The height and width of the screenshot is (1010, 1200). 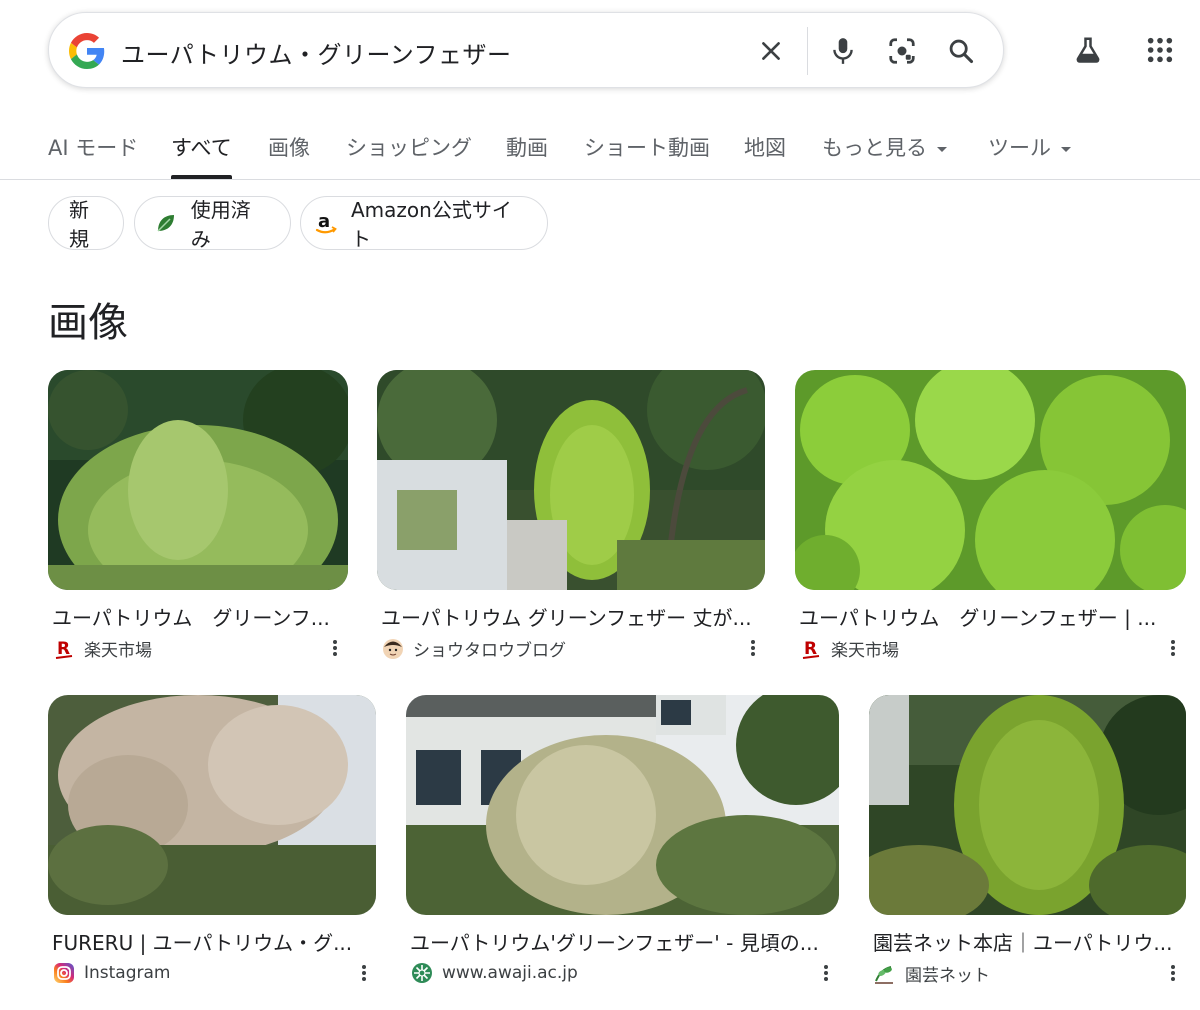 I want to click on microphone-icon, so click(x=843, y=51).